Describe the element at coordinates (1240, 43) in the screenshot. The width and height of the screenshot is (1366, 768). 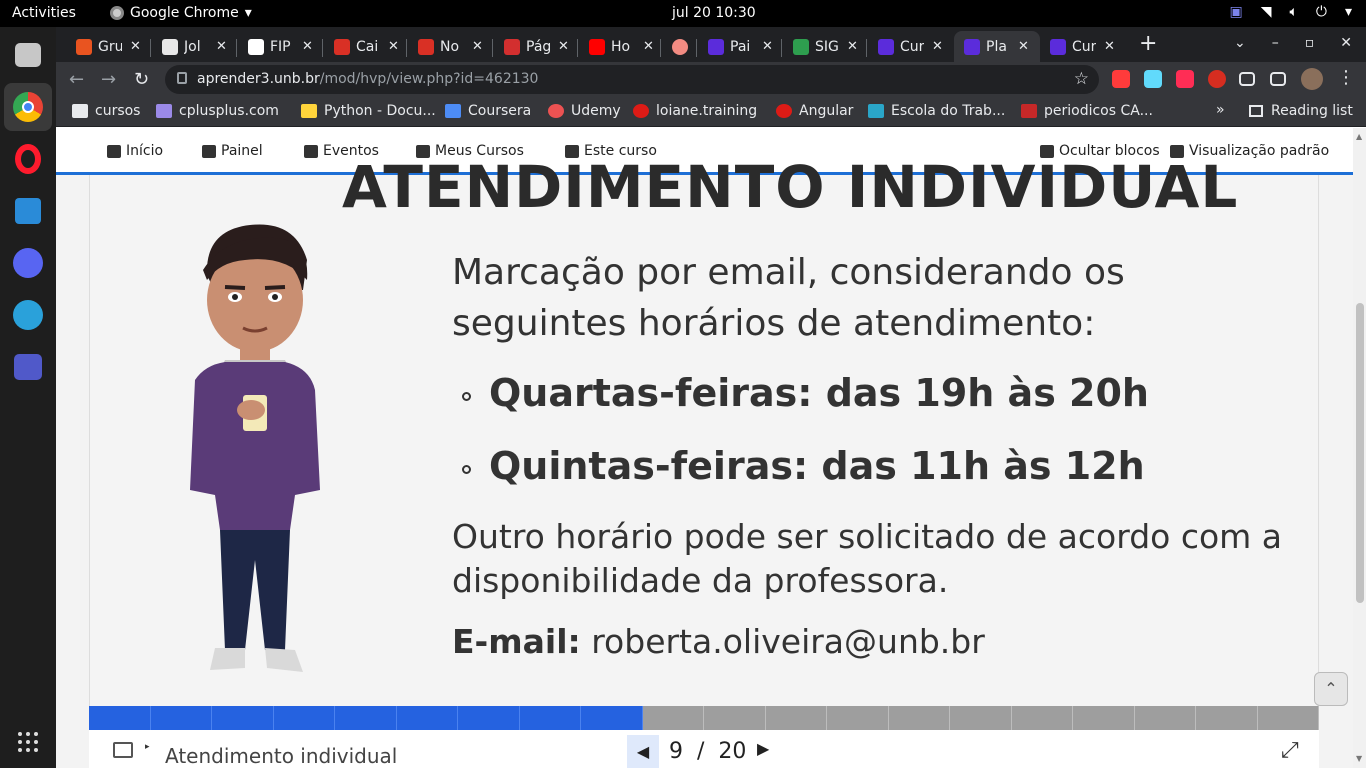
I see `tab-search-icon: ⌄` at that location.